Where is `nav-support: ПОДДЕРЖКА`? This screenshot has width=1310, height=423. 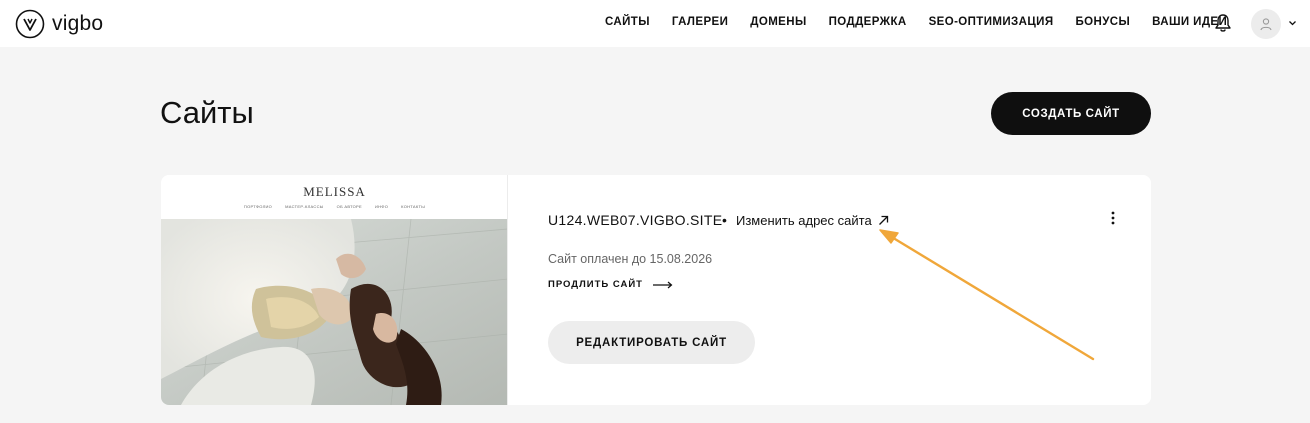 nav-support: ПОДДЕРЖКА is located at coordinates (868, 22).